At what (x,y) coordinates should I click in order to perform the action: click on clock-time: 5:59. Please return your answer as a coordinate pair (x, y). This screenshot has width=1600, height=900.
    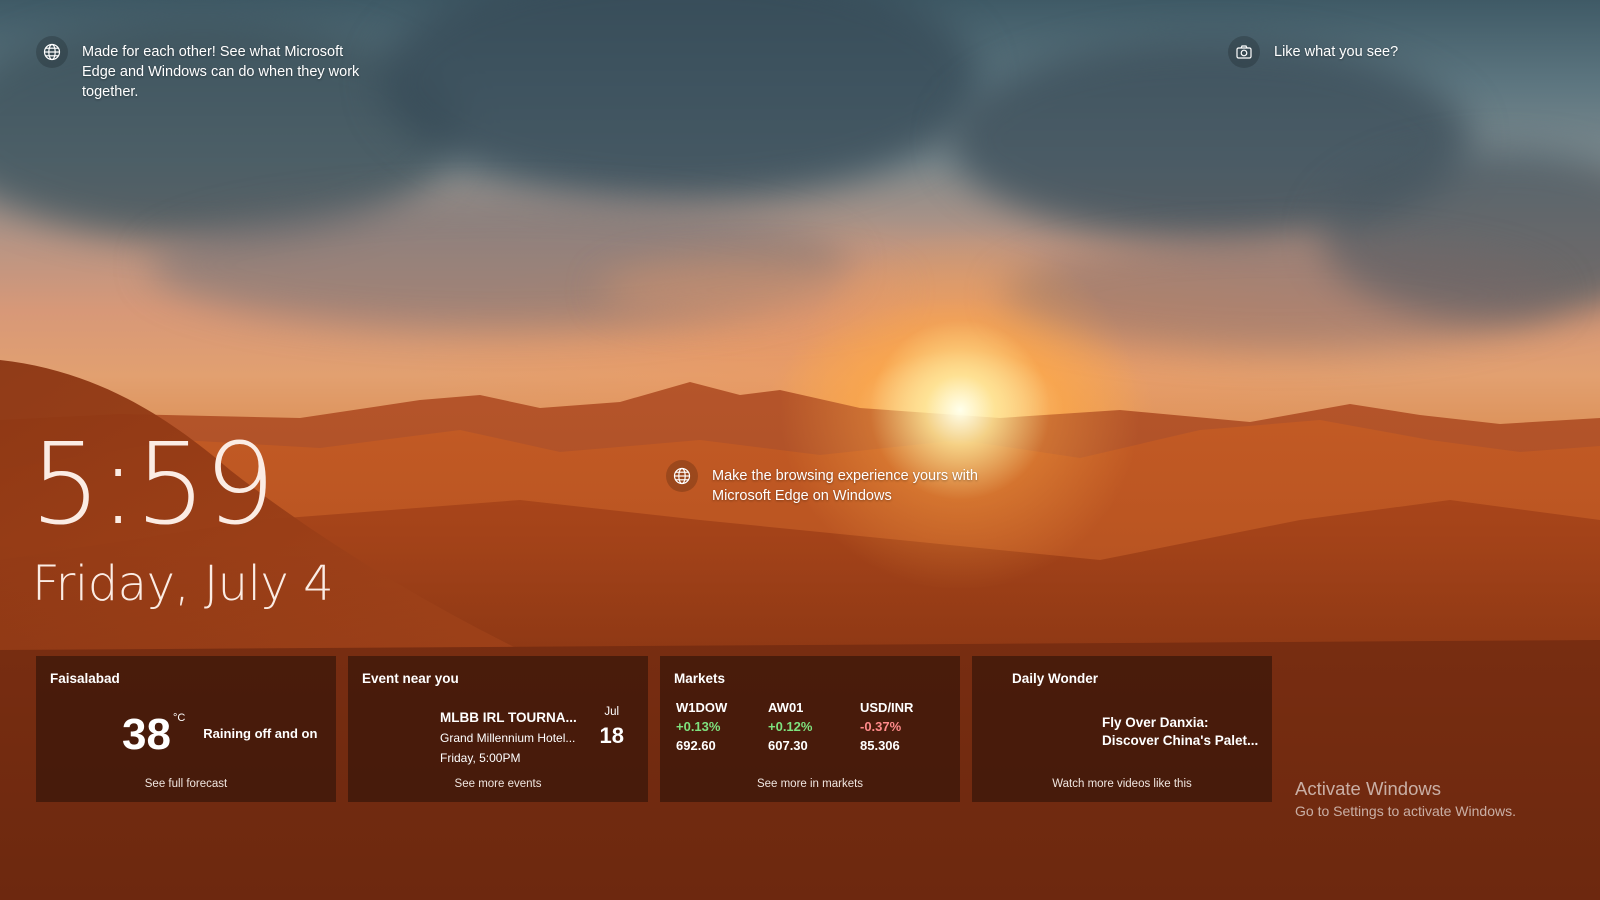
    Looking at the image, I should click on (153, 485).